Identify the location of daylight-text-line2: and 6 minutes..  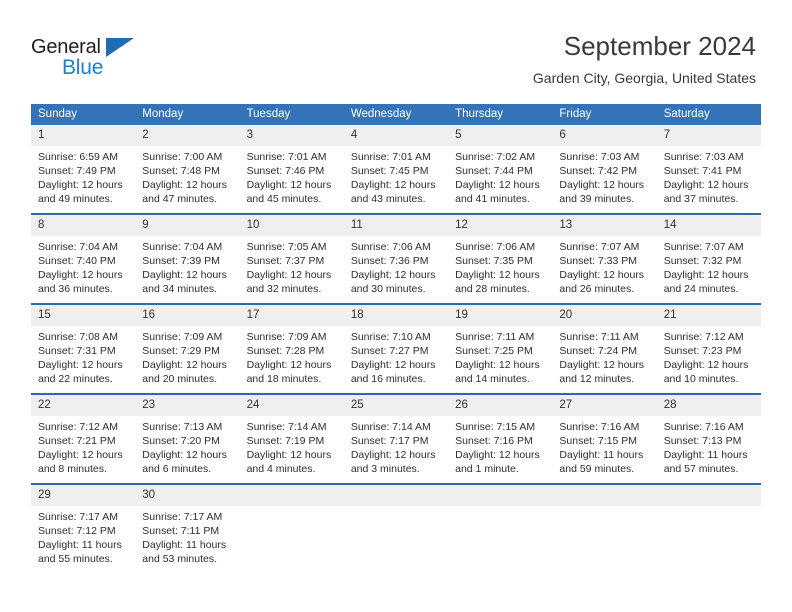
(177, 469).